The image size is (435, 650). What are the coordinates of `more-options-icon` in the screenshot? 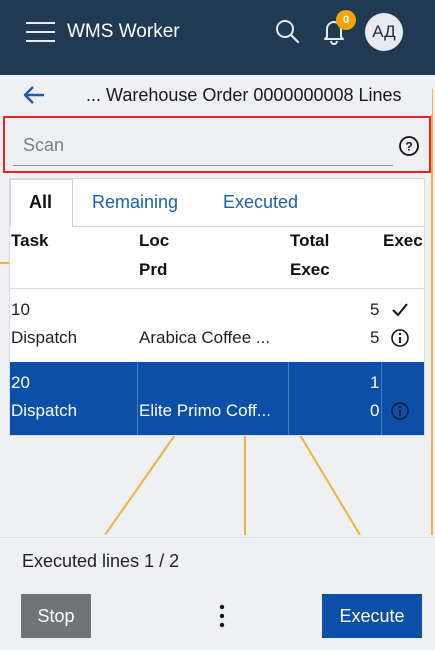 It's located at (222, 616).